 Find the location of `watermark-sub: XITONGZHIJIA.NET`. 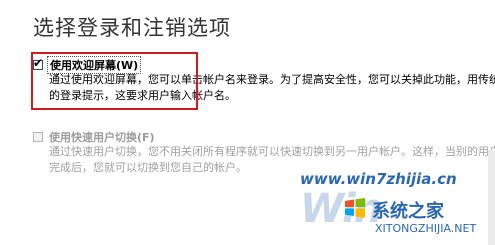

watermark-sub: XITONGZHIJIA.NET is located at coordinates (426, 228).